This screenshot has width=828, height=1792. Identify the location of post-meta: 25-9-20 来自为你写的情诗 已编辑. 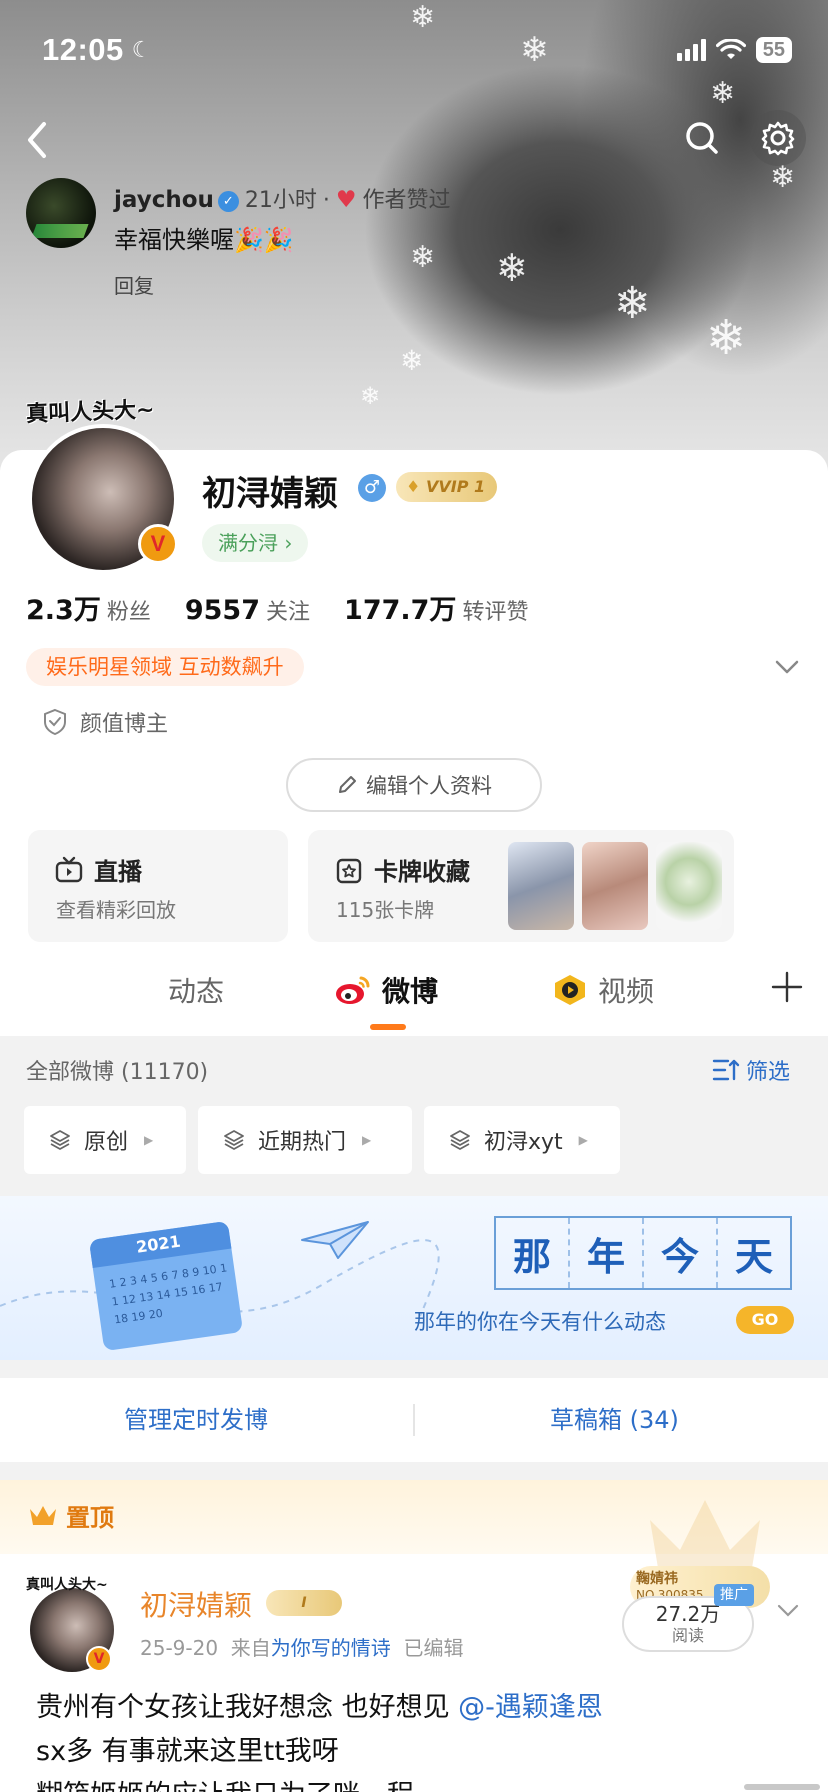
(302, 1648).